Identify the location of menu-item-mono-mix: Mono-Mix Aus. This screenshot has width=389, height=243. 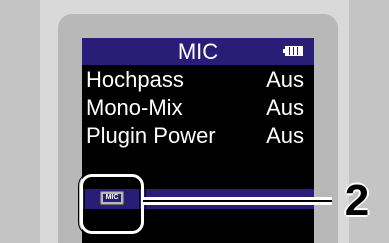
(198, 108).